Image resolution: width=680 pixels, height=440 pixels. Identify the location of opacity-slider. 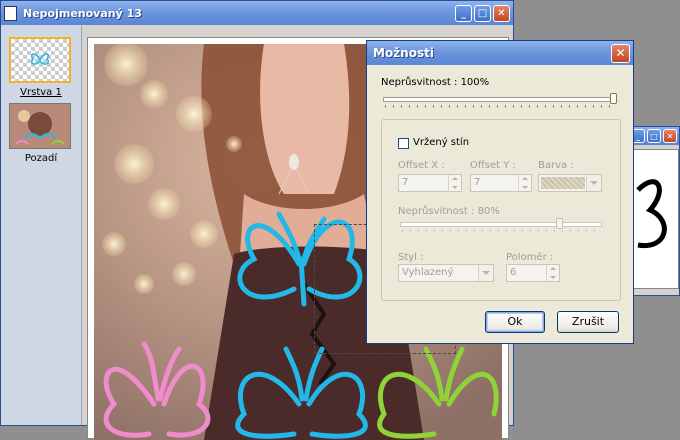
(500, 101).